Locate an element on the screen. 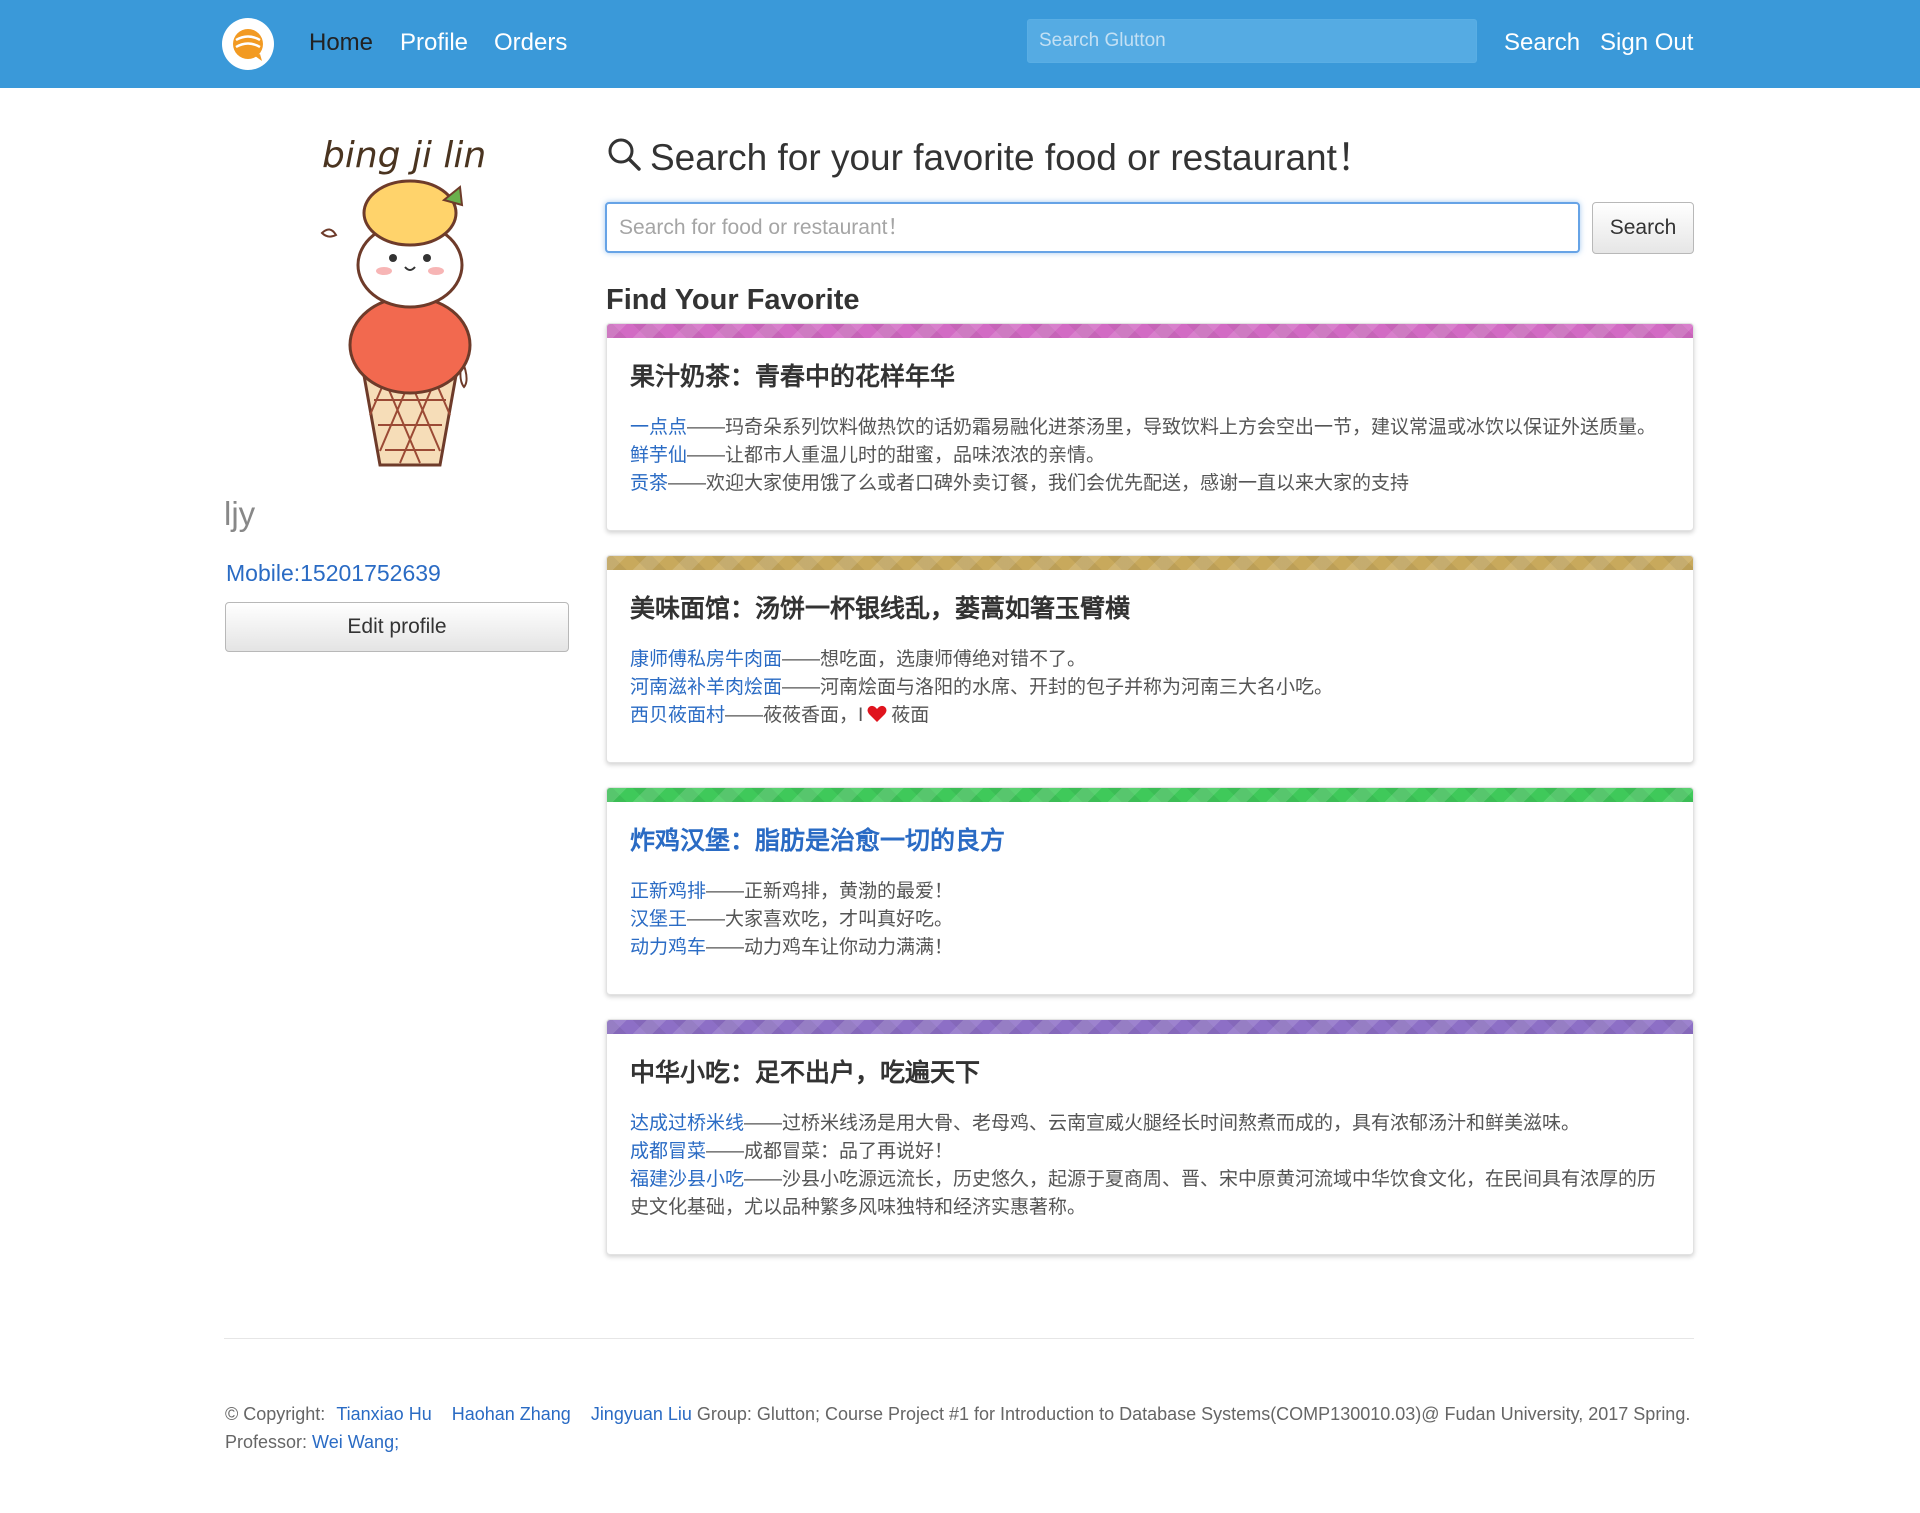  list-item: 河南滋补羊肉烩面——河南烩面与洛阳的水席、开封的包子并称为河南三大名小吃。 is located at coordinates (1150, 688).